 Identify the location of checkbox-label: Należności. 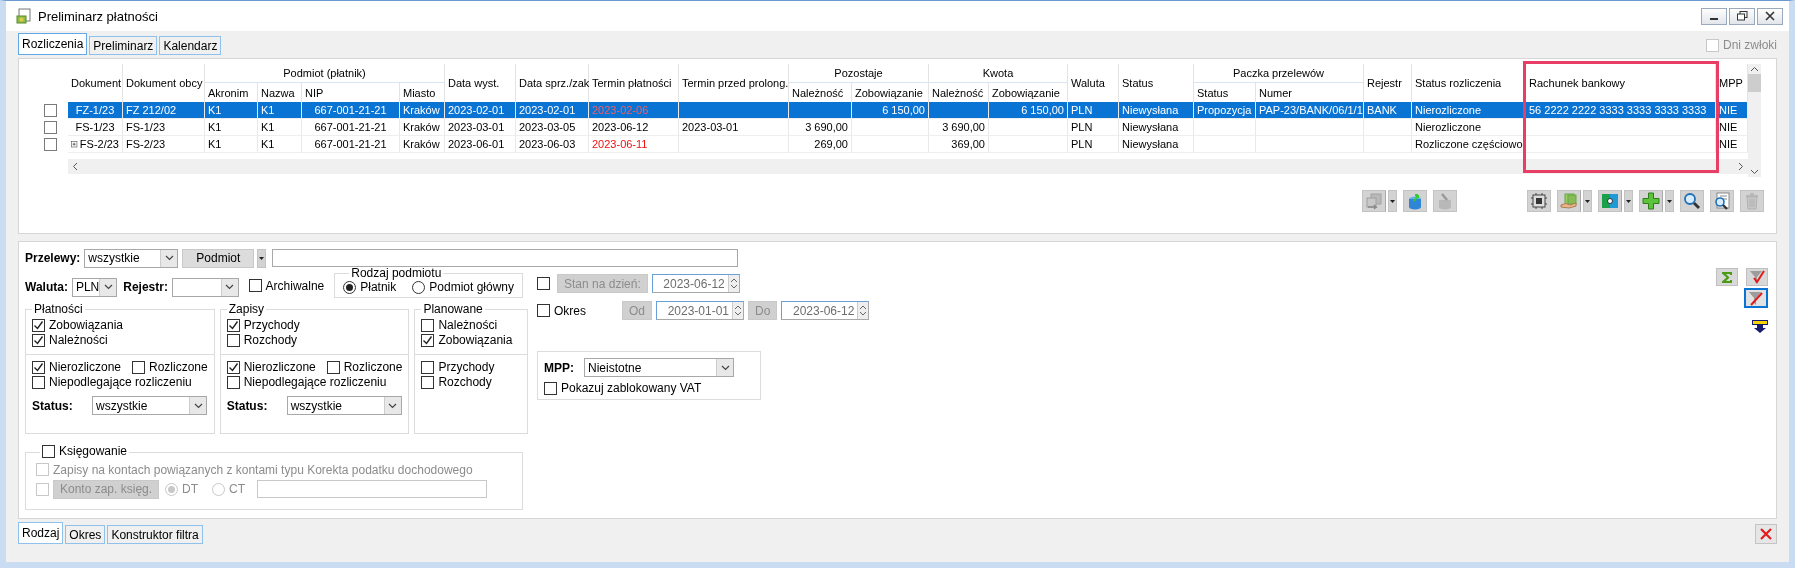
(468, 325).